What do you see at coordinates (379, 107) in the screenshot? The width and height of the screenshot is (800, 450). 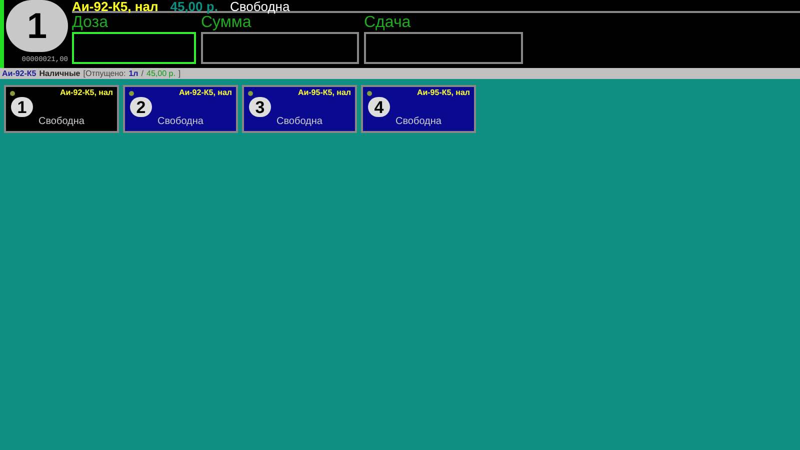 I see `pump-number: 4` at bounding box center [379, 107].